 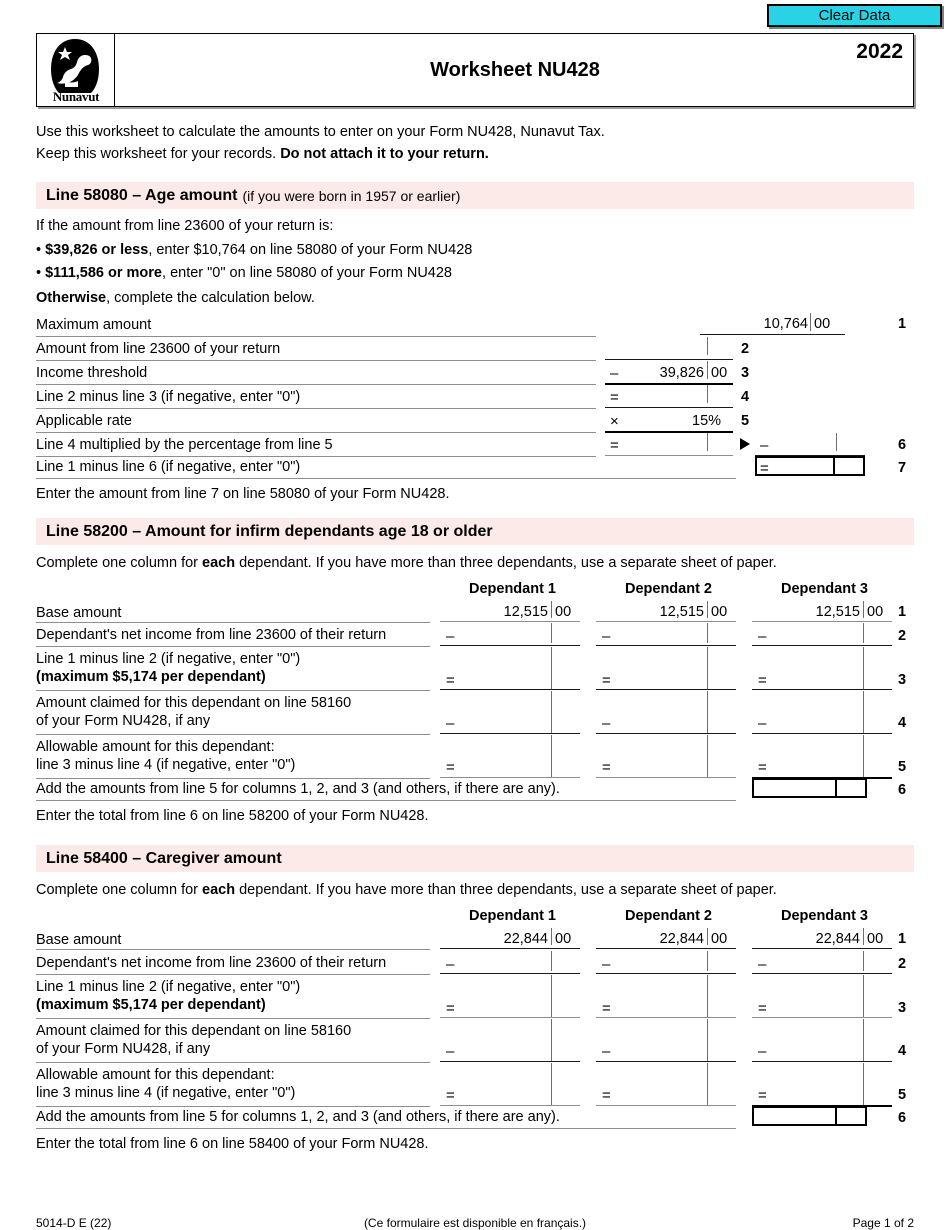 What do you see at coordinates (837, 939) in the screenshot?
I see `row-58400-1-amount-d3: 22,844` at bounding box center [837, 939].